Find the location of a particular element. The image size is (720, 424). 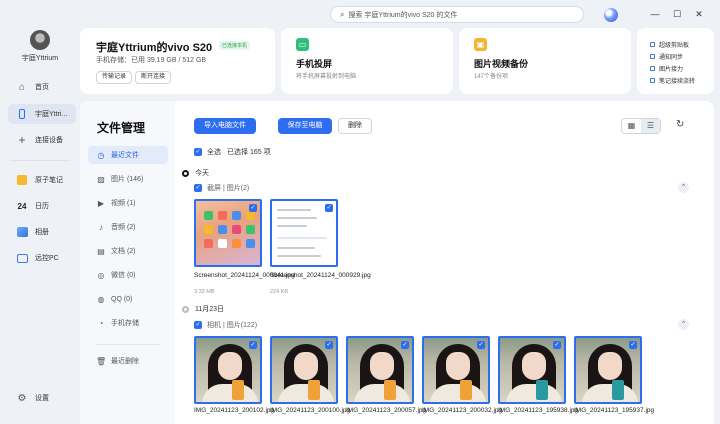

document-icon: ▤ is located at coordinates (101, 251).